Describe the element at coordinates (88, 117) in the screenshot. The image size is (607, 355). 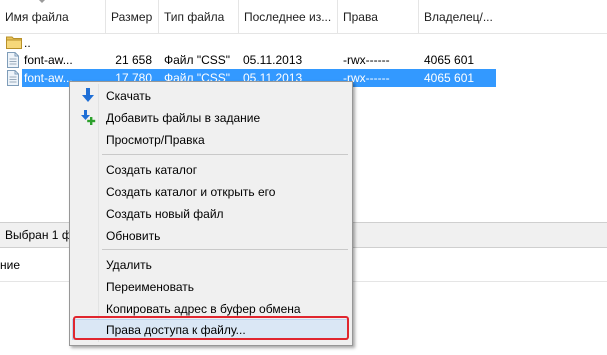
I see `add-to-queue-icon` at that location.